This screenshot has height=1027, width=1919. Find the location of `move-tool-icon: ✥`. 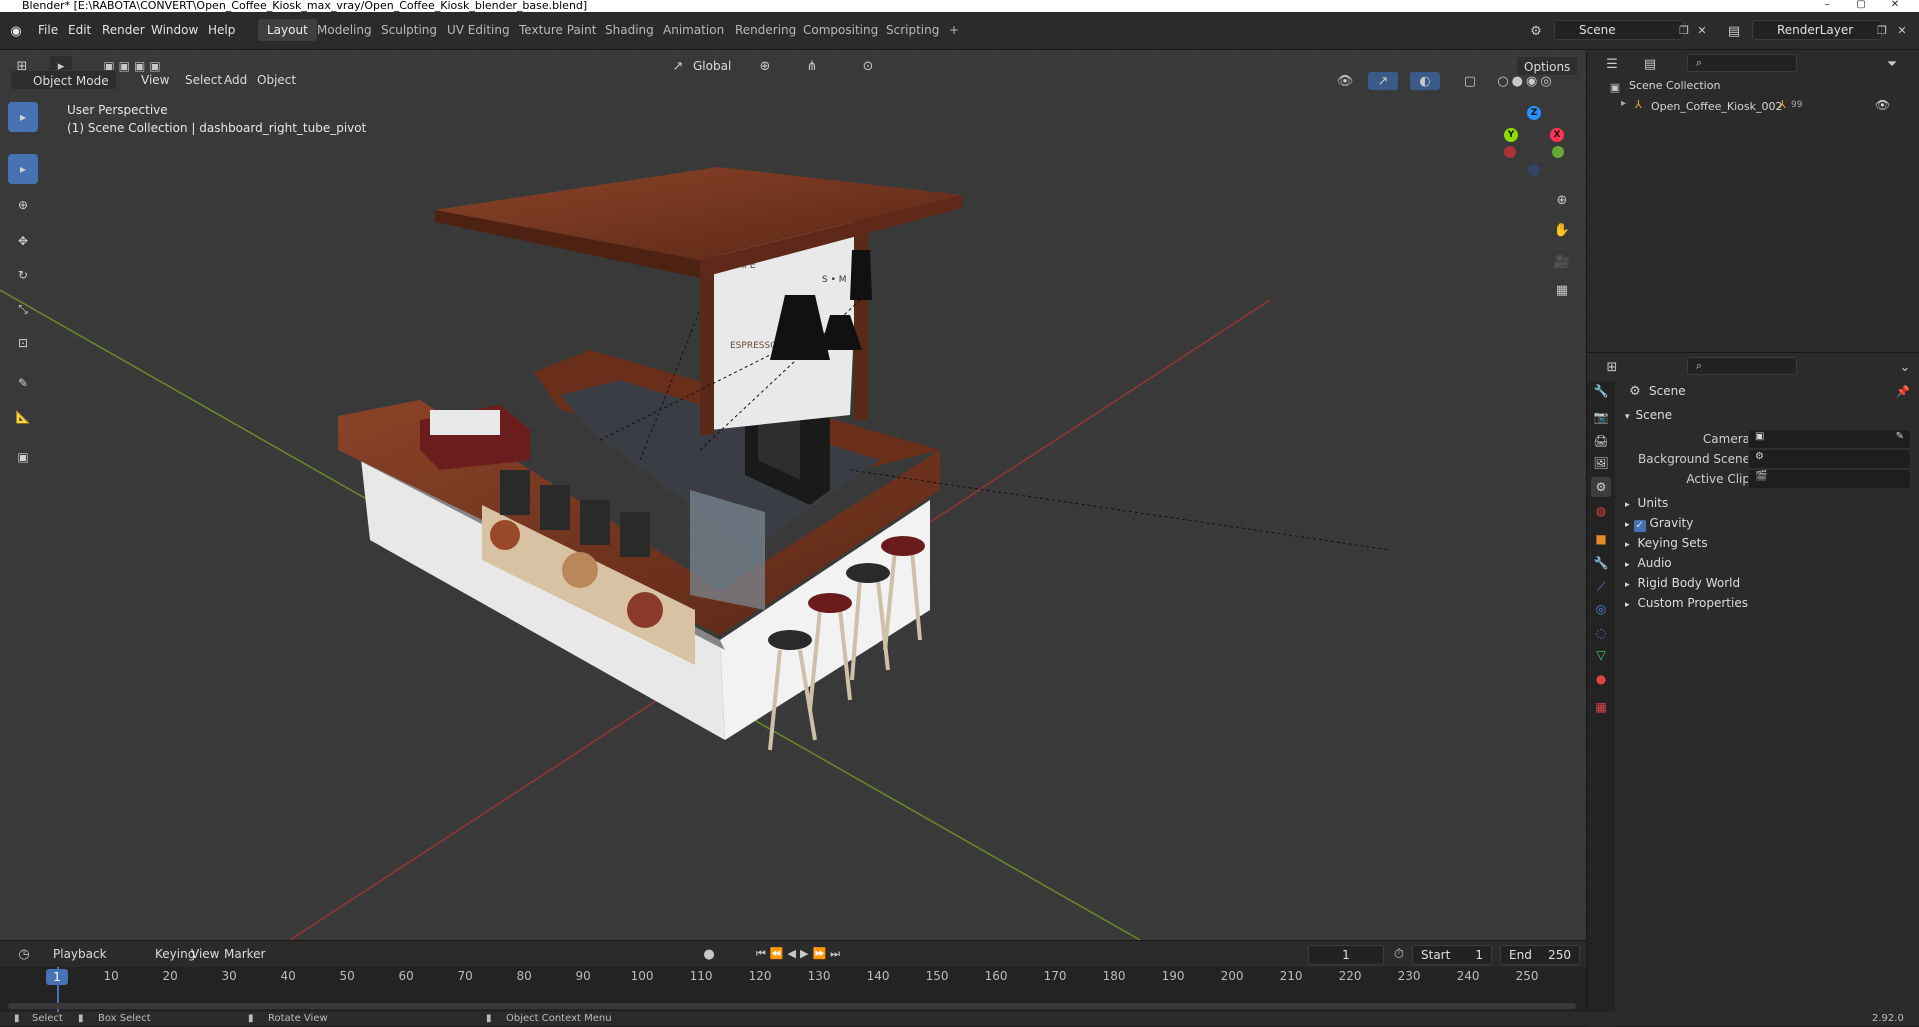

move-tool-icon: ✥ is located at coordinates (23, 241).